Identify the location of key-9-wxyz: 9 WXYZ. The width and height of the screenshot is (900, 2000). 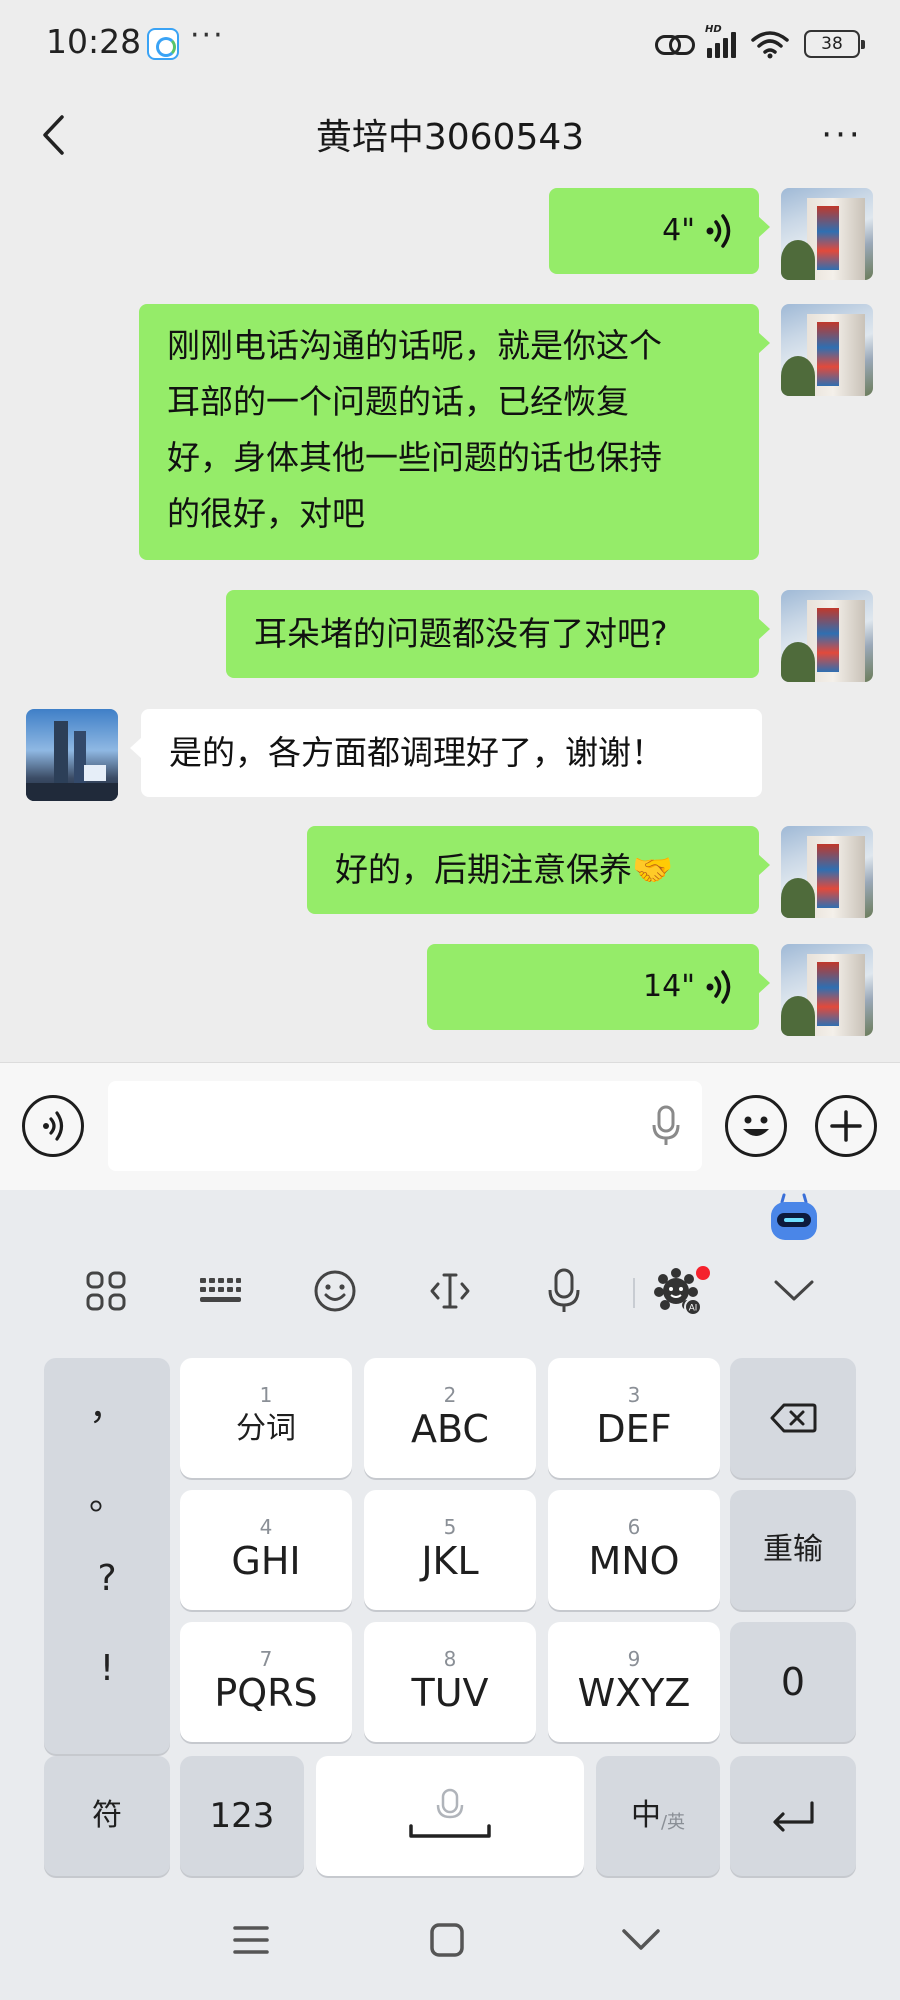
(634, 1682).